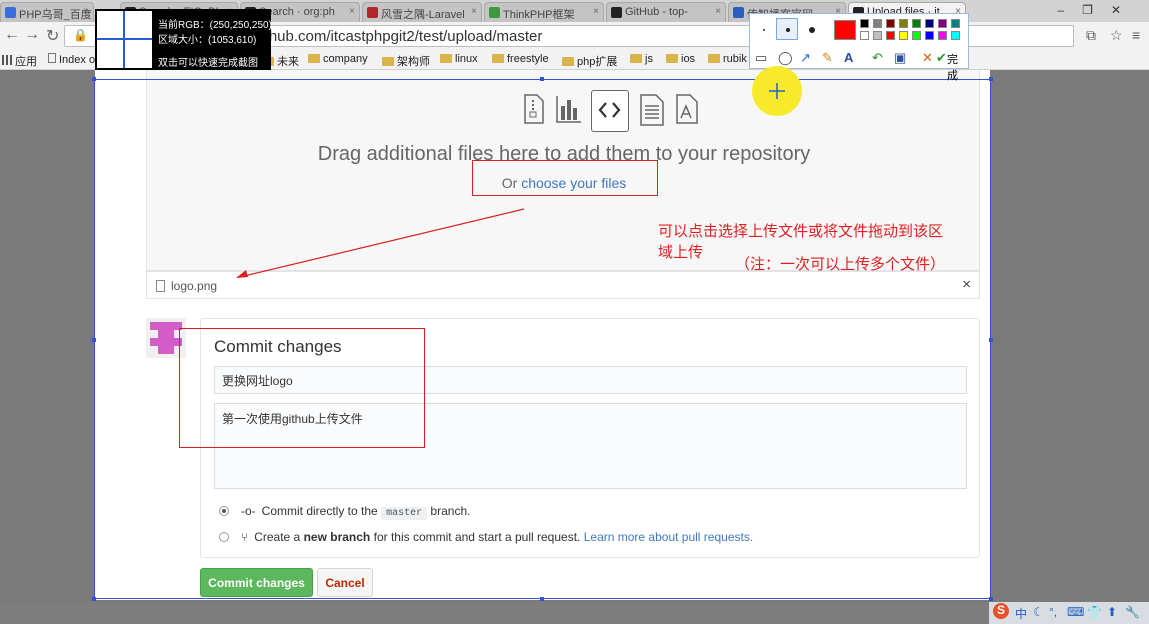 This screenshot has width=1149, height=624. Describe the element at coordinates (1021, 613) in the screenshot. I see `ime-mode: 中` at that location.